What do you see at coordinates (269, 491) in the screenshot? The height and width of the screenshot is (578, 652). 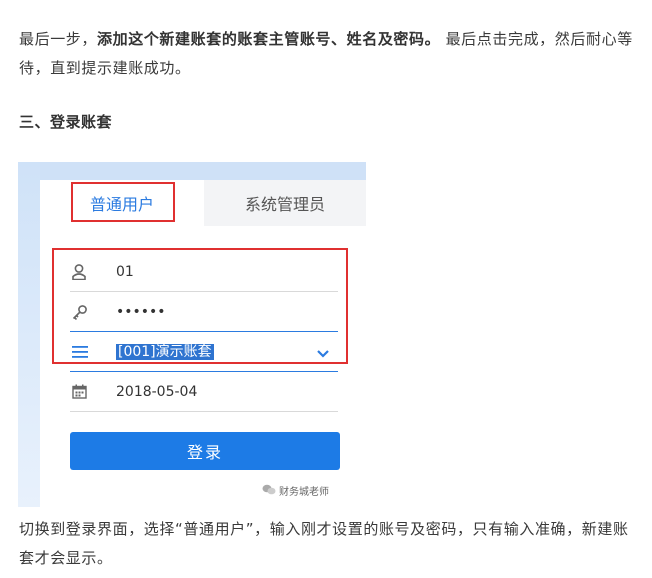 I see `wechat-icon` at bounding box center [269, 491].